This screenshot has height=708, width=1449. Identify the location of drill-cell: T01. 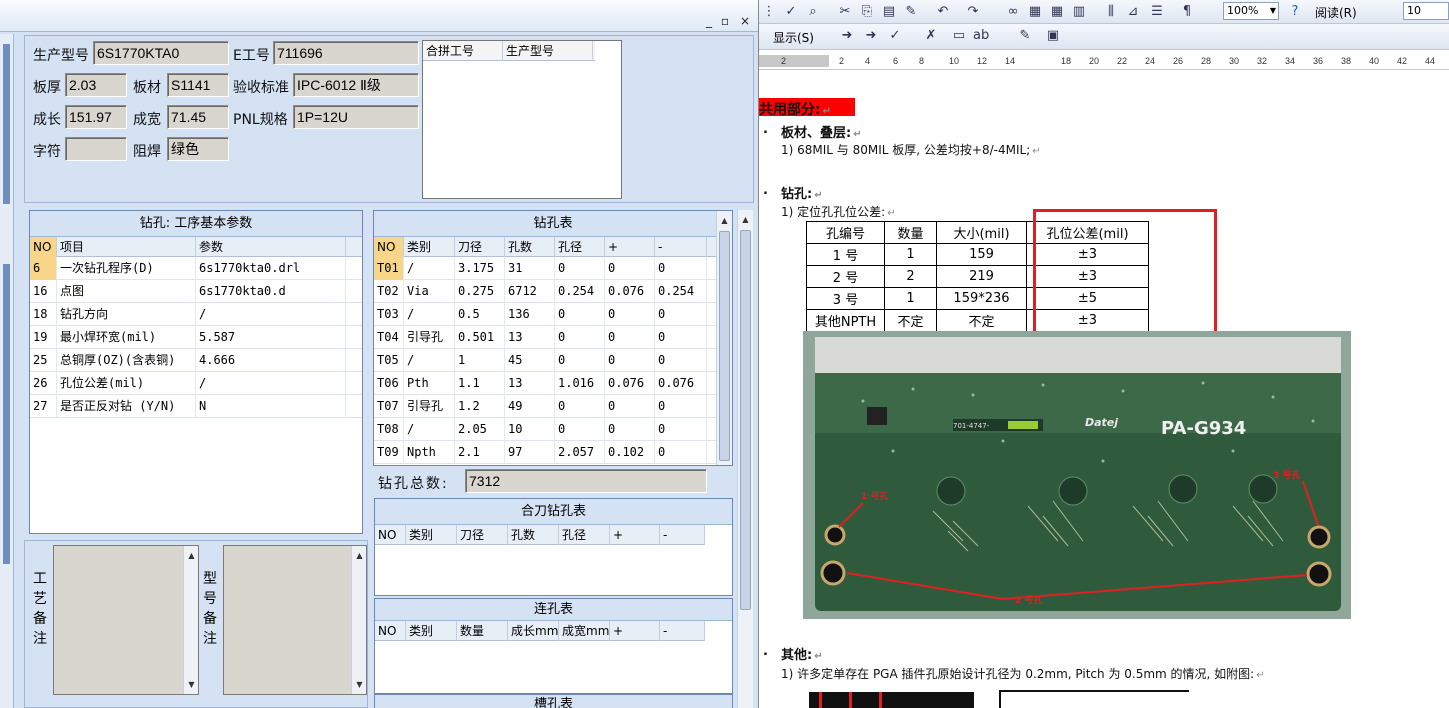
(389, 268).